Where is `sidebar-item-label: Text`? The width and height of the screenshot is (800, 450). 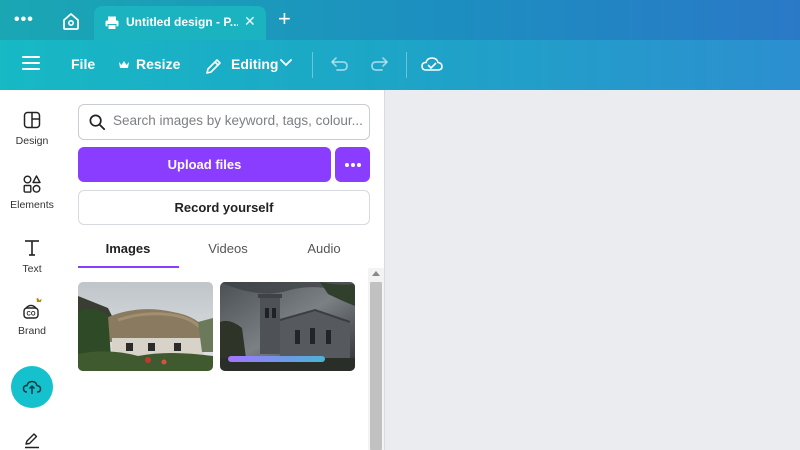
sidebar-item-label: Text is located at coordinates (32, 269).